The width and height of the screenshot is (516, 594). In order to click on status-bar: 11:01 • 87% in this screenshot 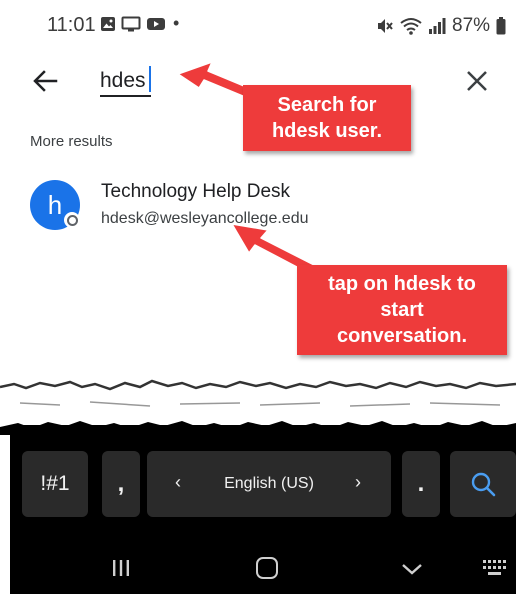, I will do `click(258, 26)`.